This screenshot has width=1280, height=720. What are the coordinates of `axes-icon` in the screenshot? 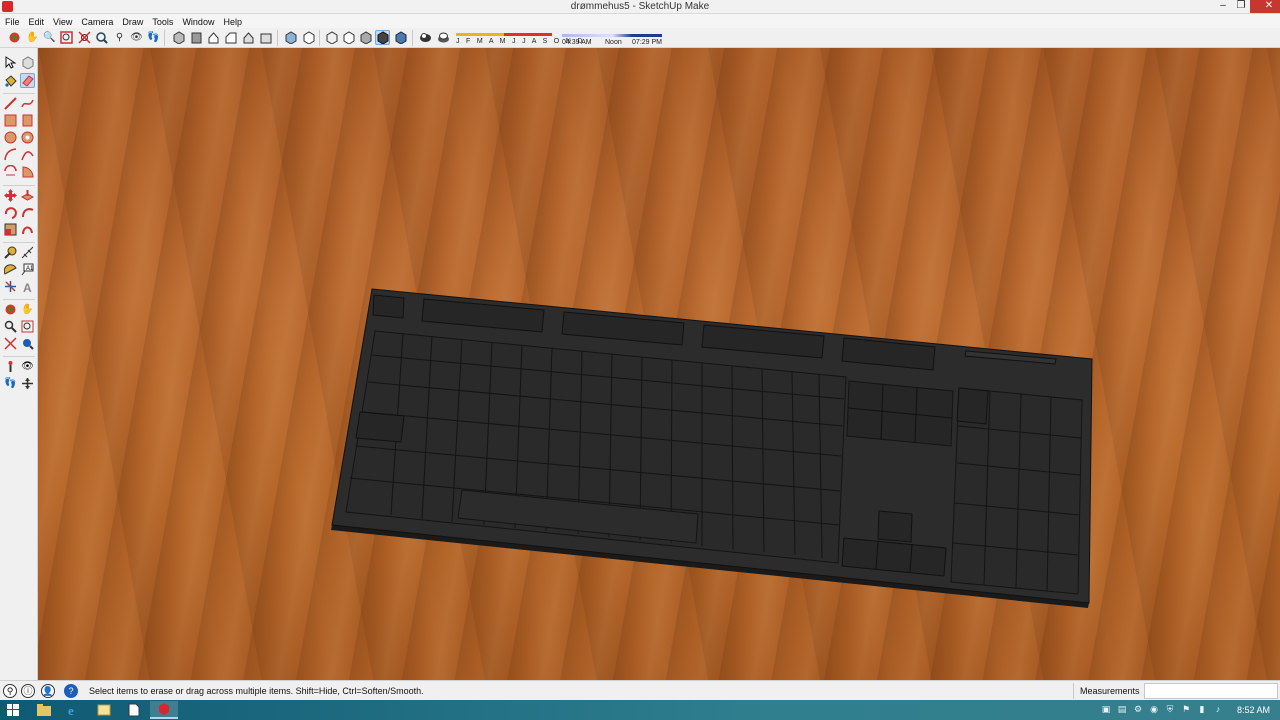 It's located at (10, 286).